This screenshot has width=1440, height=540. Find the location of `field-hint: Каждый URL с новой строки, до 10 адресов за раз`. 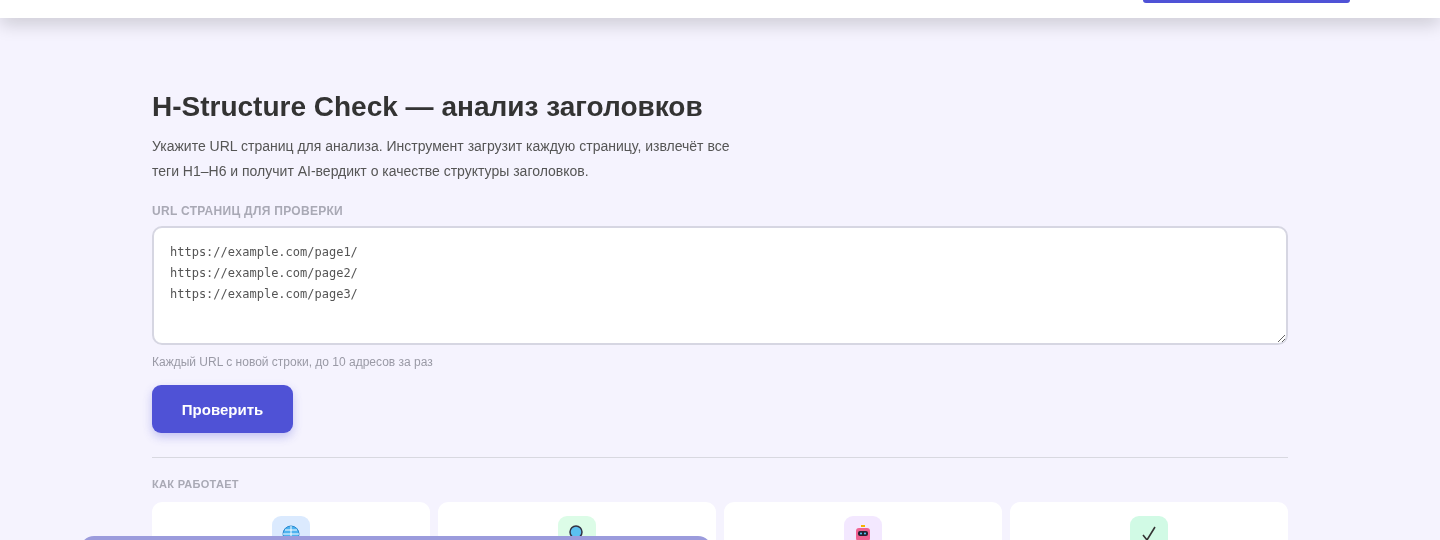

field-hint: Каждый URL с новой строки, до 10 адресов за раз is located at coordinates (293, 362).